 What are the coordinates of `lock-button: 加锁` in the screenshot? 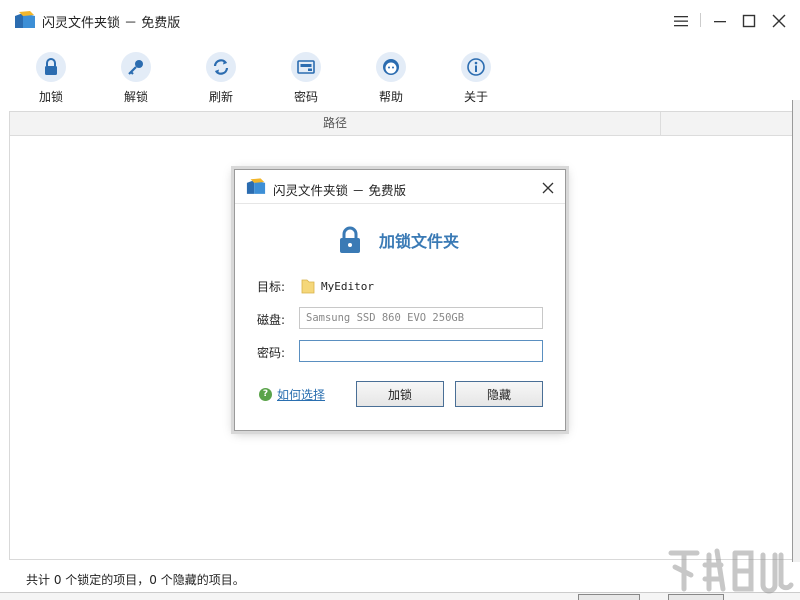 It's located at (400, 394).